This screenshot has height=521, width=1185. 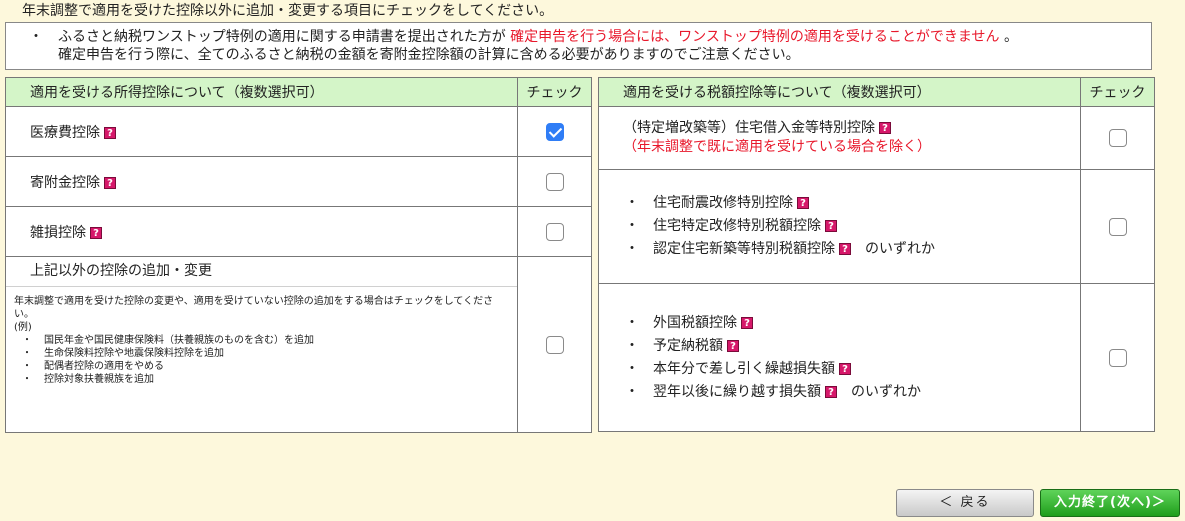 I want to click on list-item: ・翌年以後に繰り越す損失額? のいずれか, so click(x=773, y=391).